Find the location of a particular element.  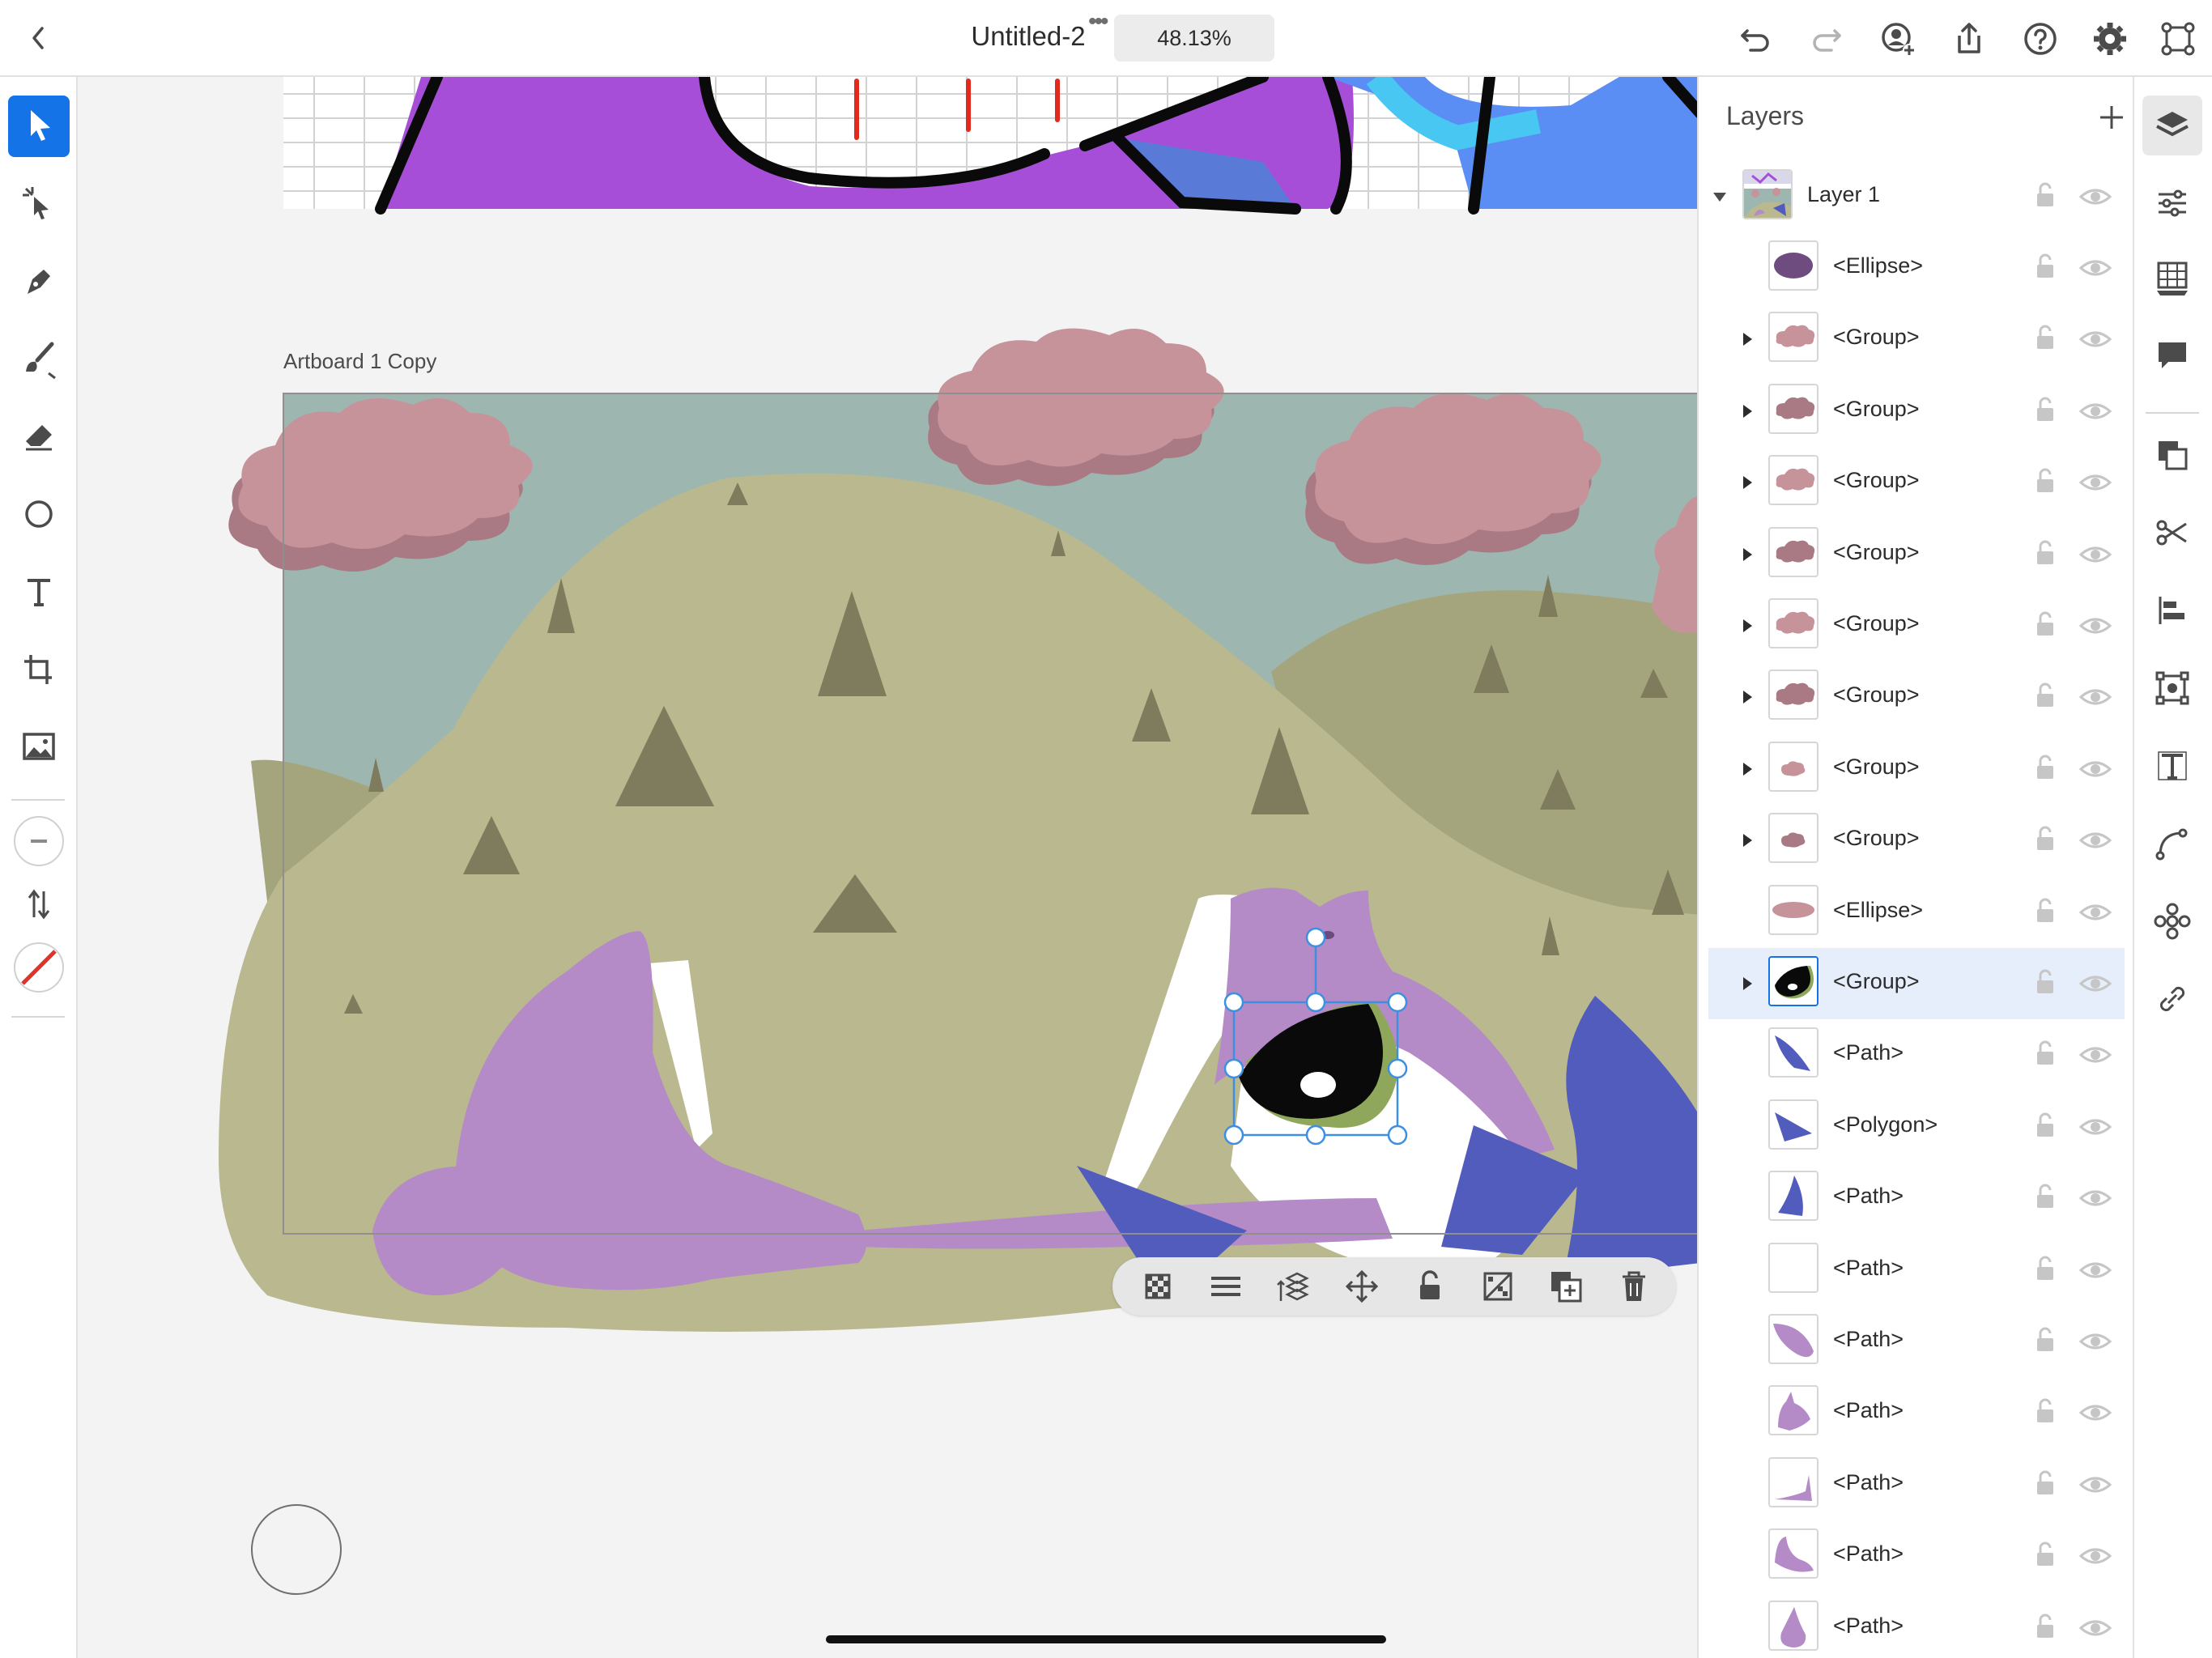

more-options-icon: ••• is located at coordinates (1098, 22).